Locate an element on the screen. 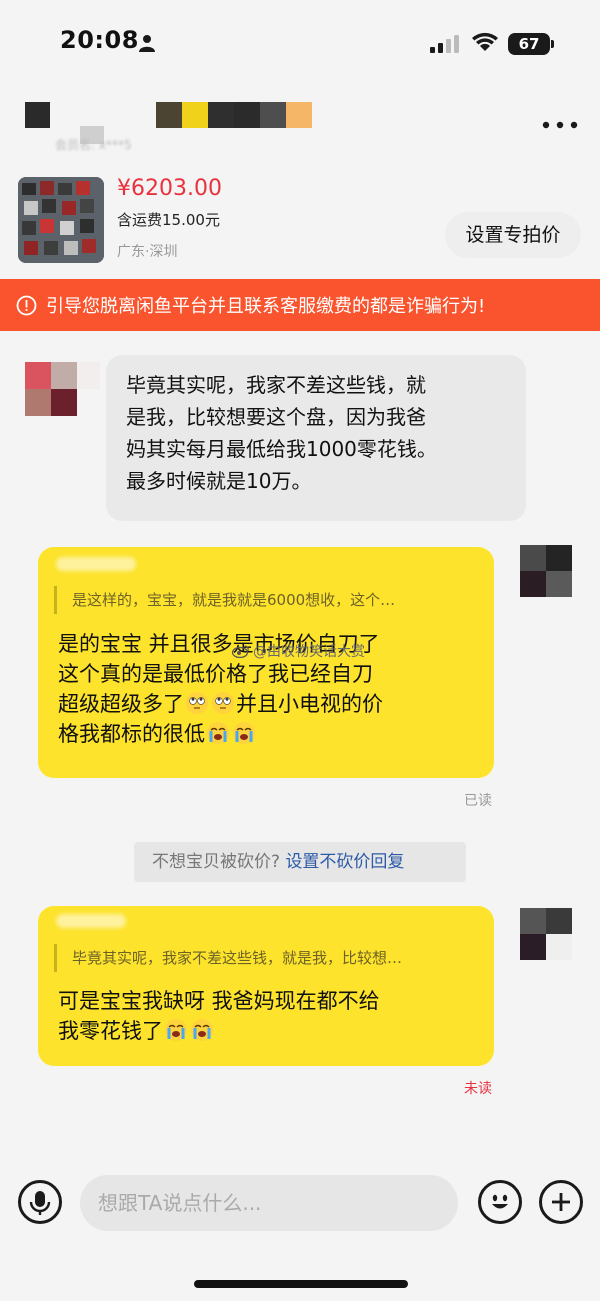 This screenshot has width=600, height=1301. message-body: 可是宝宝我缺呀 我爸妈现在都不给 我零花钱了 is located at coordinates (219, 1016).